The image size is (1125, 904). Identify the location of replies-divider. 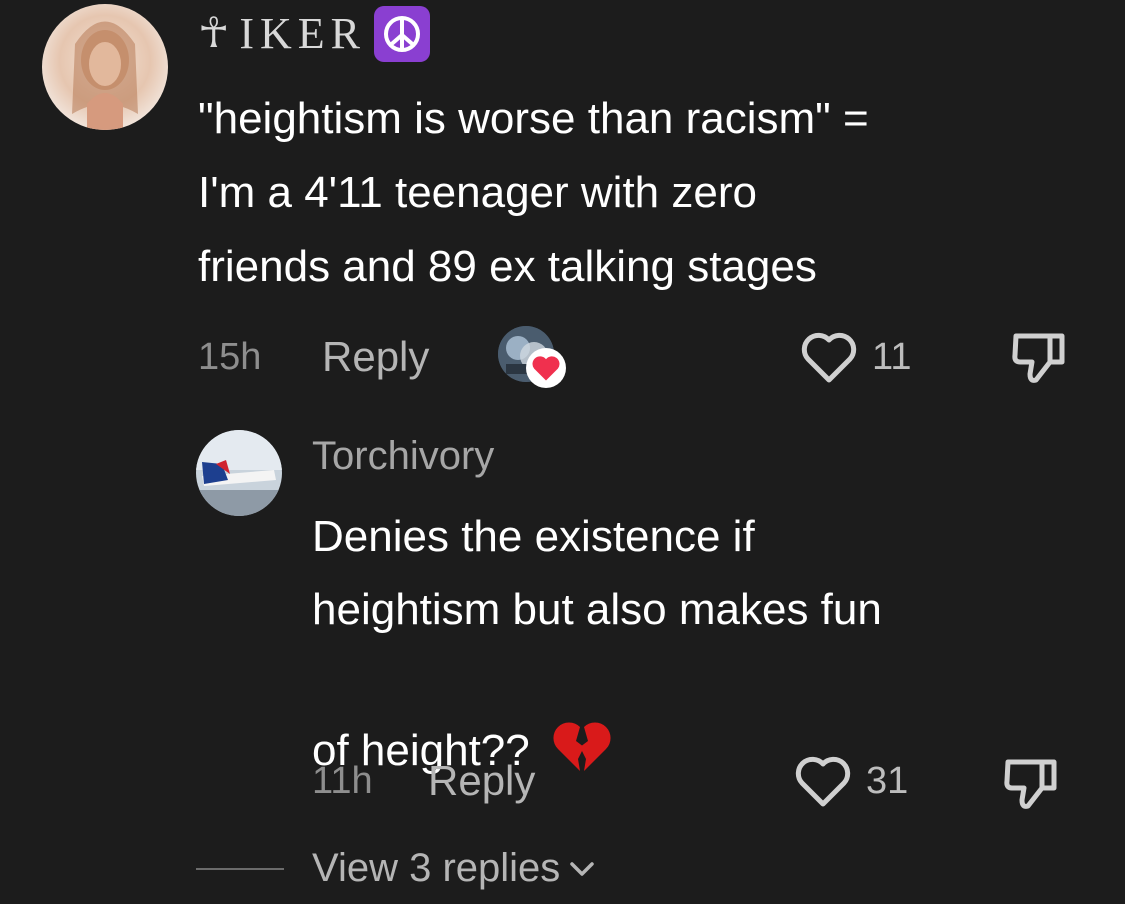
(240, 869).